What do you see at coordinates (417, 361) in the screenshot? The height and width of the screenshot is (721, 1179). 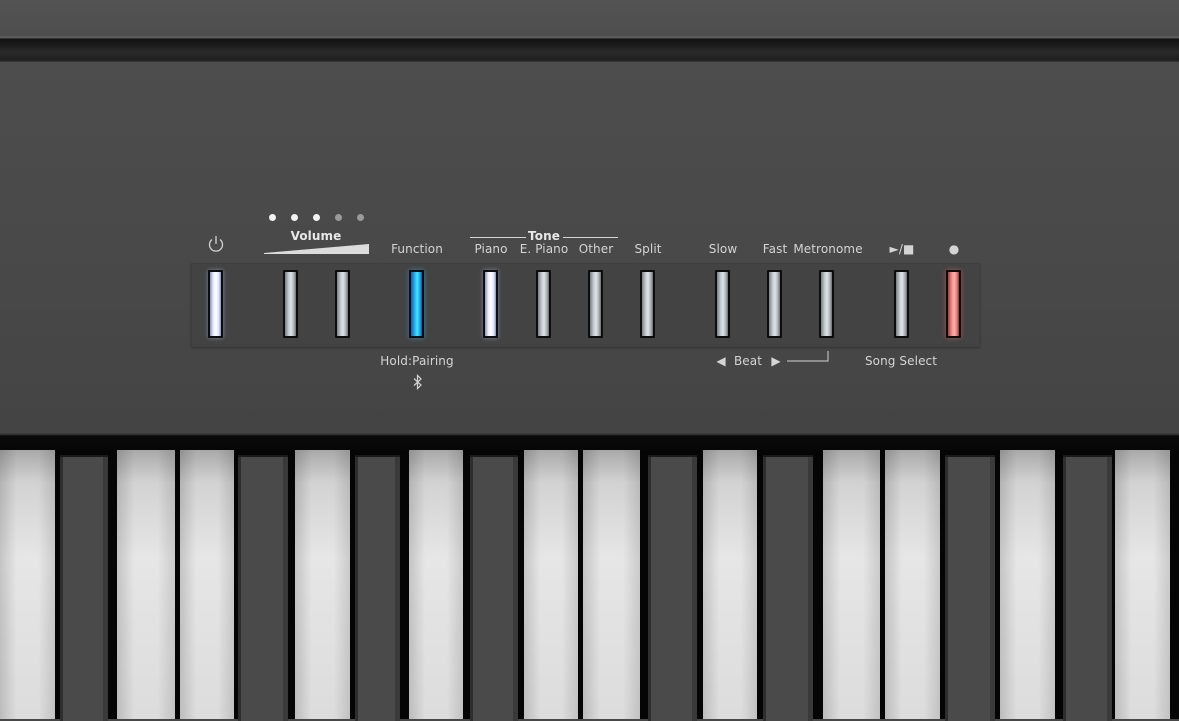 I see `hold-pairing-label: Hold:Pairing` at bounding box center [417, 361].